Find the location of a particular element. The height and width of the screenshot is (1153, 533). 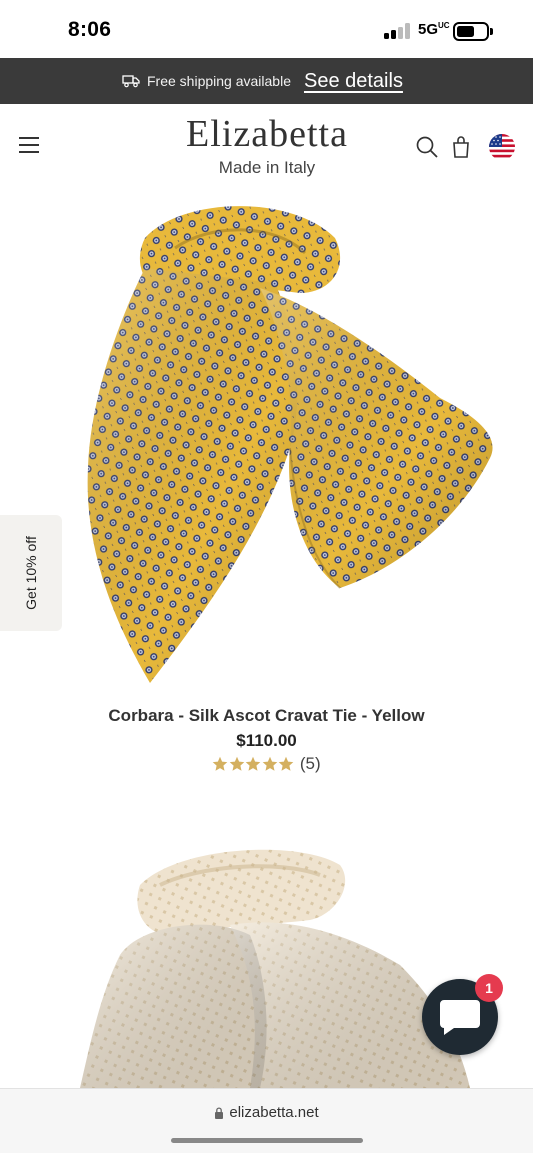

signal-strength-icon is located at coordinates (398, 31).